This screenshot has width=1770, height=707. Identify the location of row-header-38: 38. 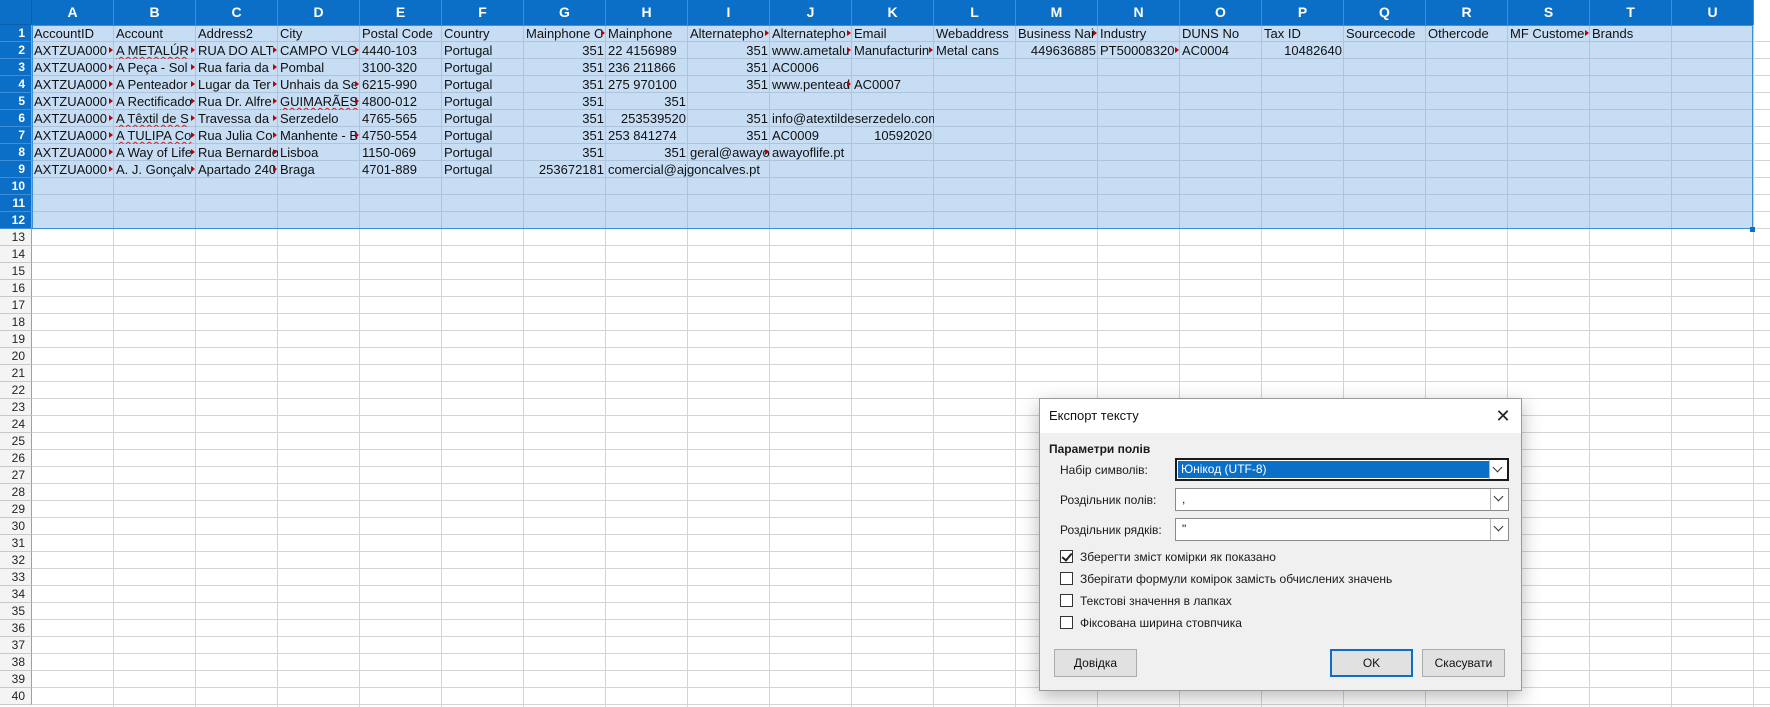
(16, 662).